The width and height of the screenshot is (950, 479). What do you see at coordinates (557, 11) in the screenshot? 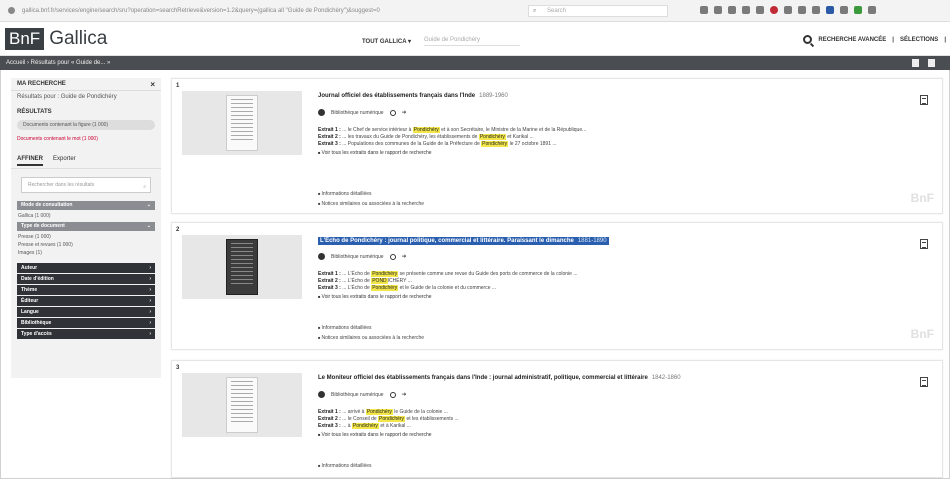
I see `browser-search-placeholder: Search` at bounding box center [557, 11].